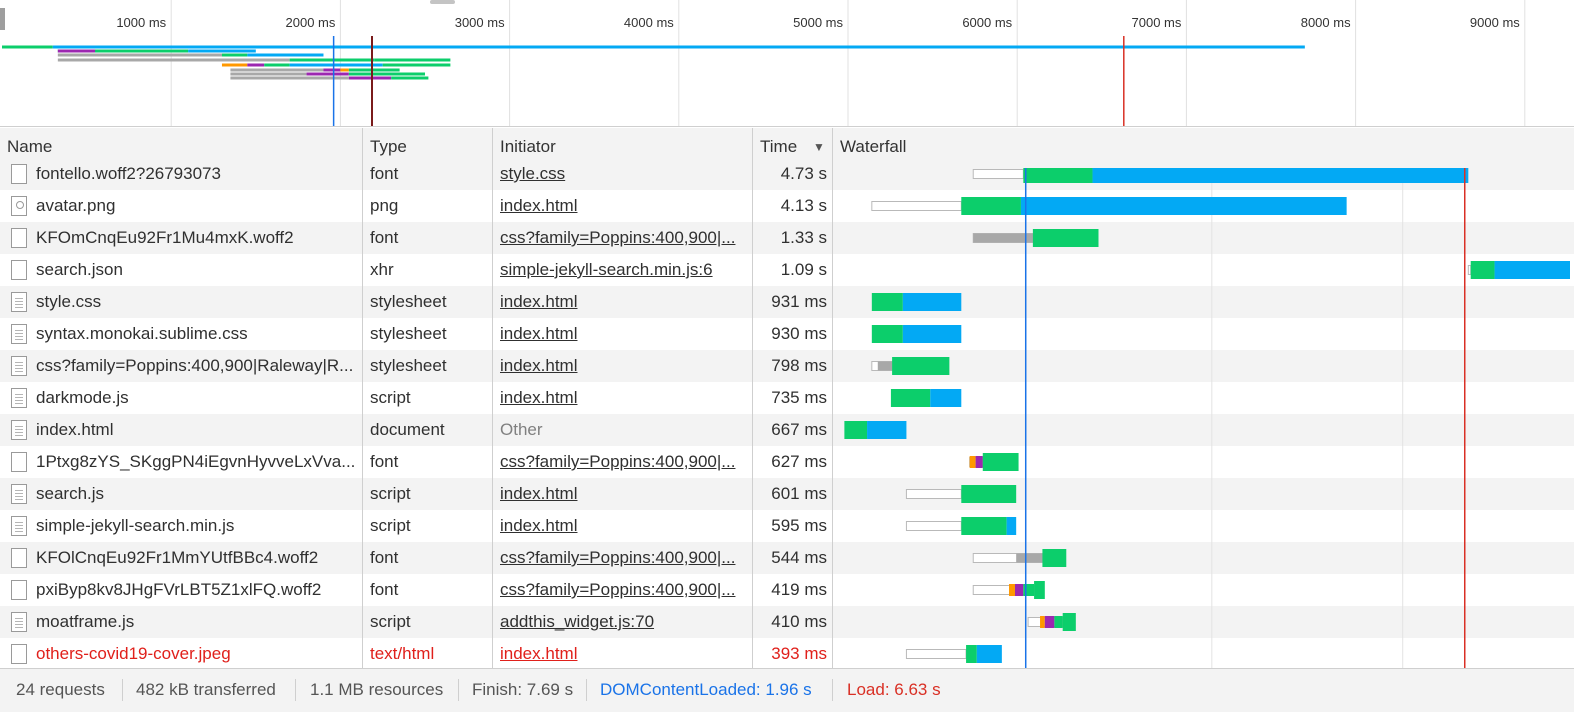 The image size is (1574, 712). Describe the element at coordinates (408, 365) in the screenshot. I see `request-type: stylesheet` at that location.